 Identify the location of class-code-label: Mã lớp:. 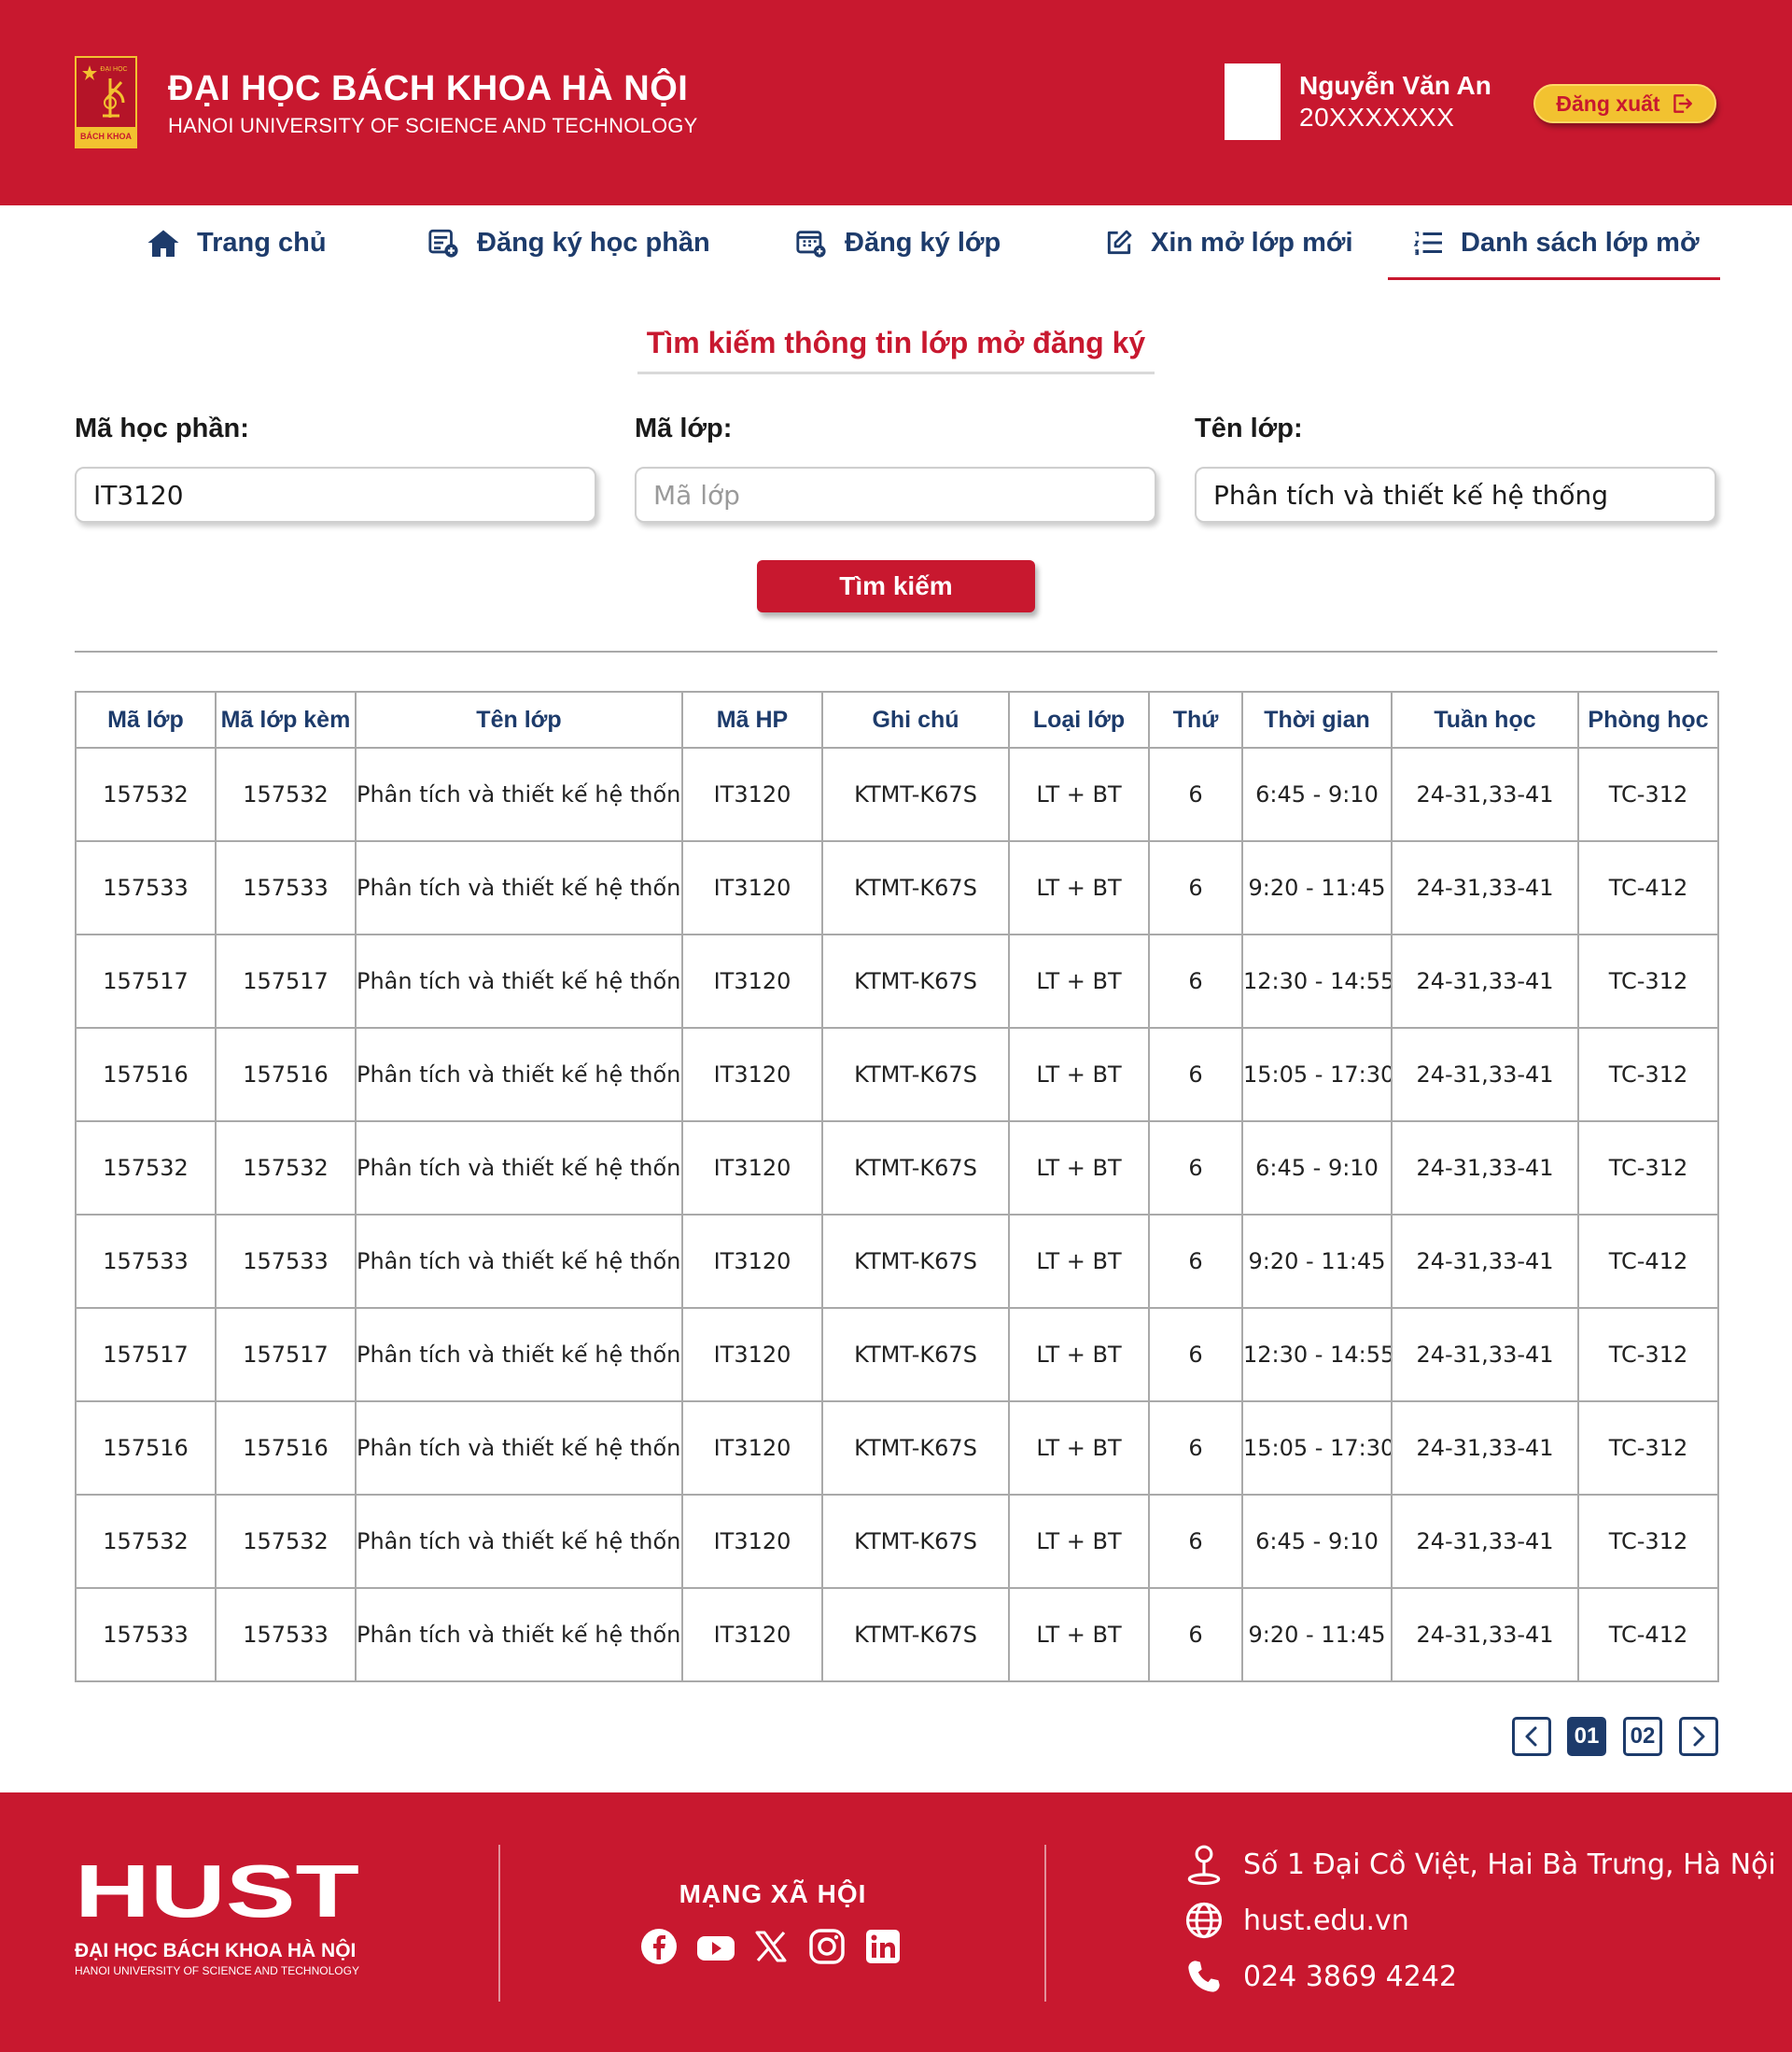
(684, 428).